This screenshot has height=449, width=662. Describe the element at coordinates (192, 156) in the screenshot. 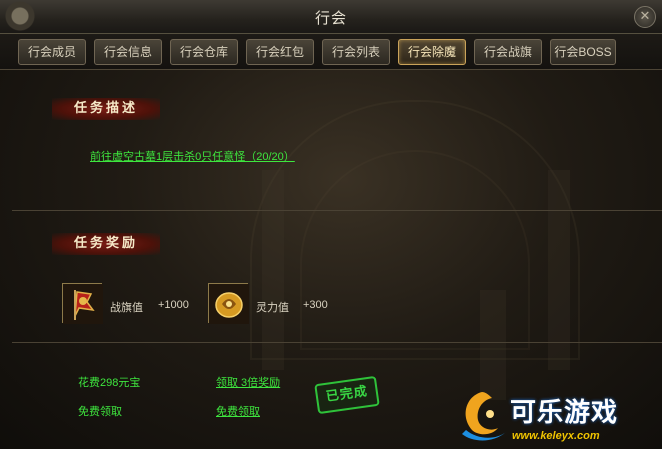

I see `task-description-link: 前往虚空古墓1层击杀0只任意怪（20/20）` at that location.